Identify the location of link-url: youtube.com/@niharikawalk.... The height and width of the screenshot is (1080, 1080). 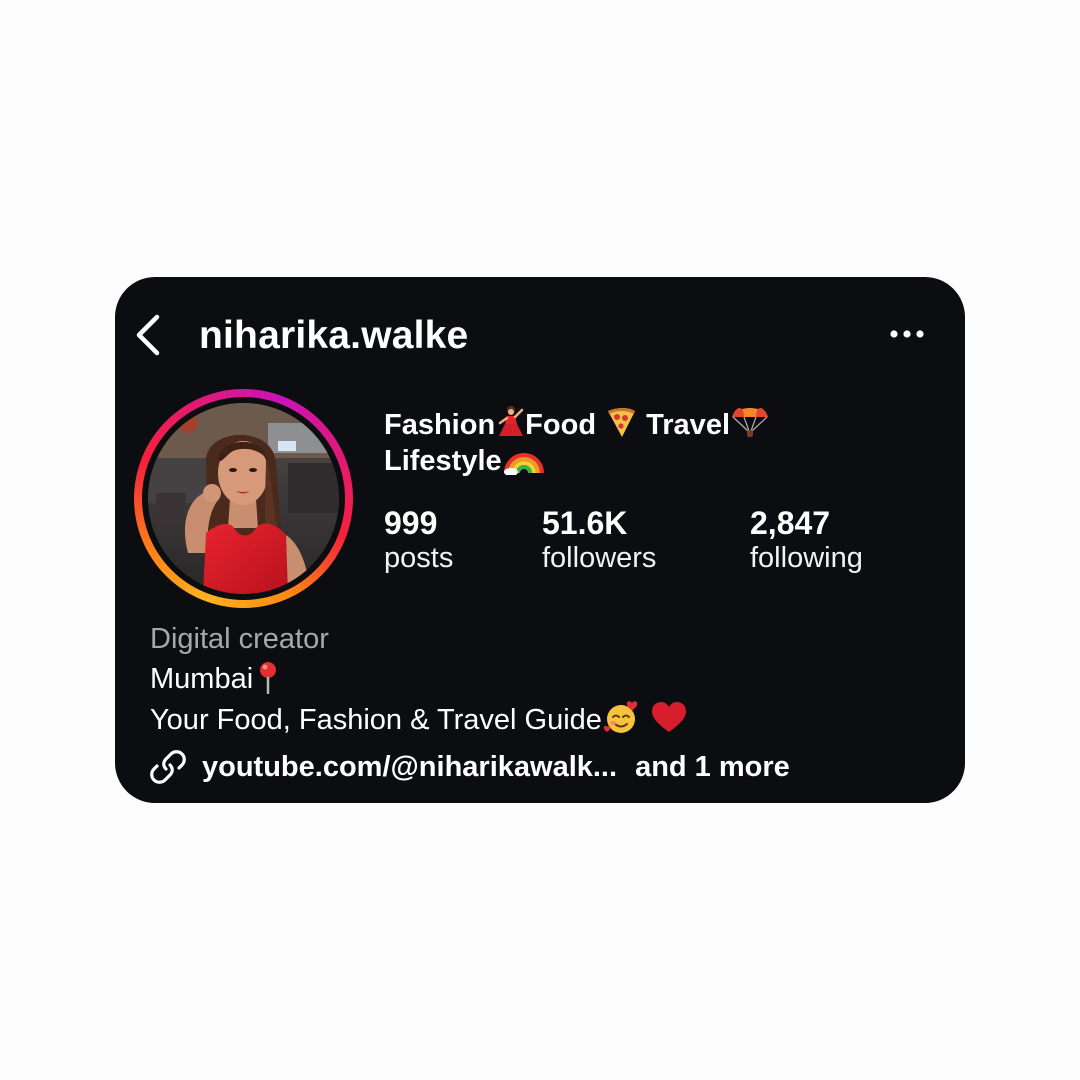
(409, 767).